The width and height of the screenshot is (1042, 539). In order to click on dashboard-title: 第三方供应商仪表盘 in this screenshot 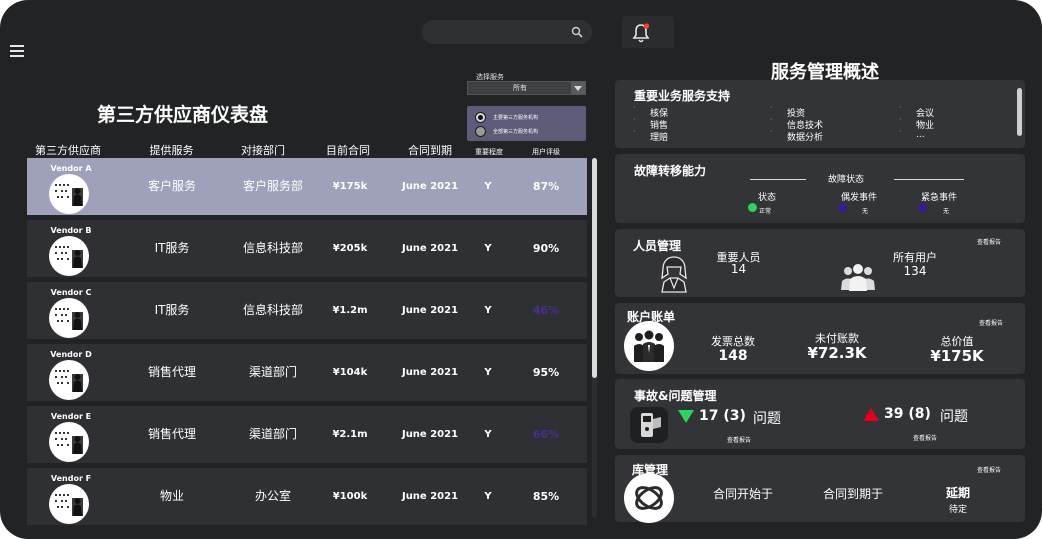, I will do `click(183, 115)`.